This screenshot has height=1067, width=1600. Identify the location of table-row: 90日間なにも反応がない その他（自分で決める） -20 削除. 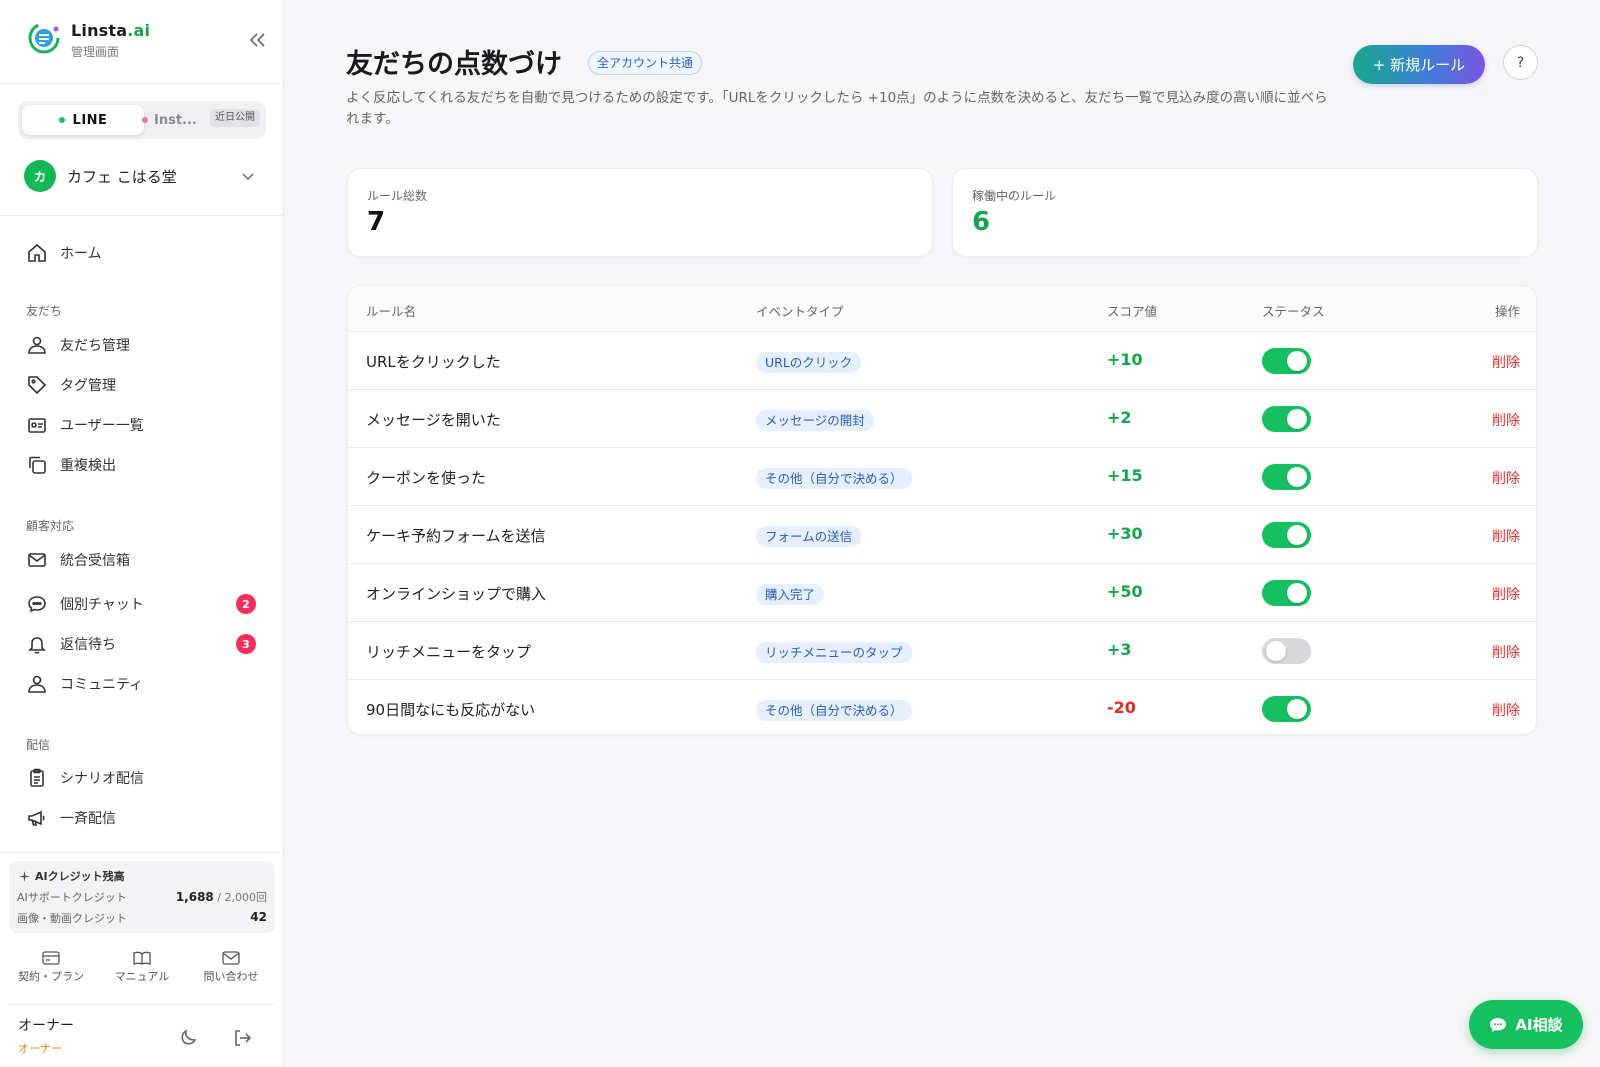
(942, 707).